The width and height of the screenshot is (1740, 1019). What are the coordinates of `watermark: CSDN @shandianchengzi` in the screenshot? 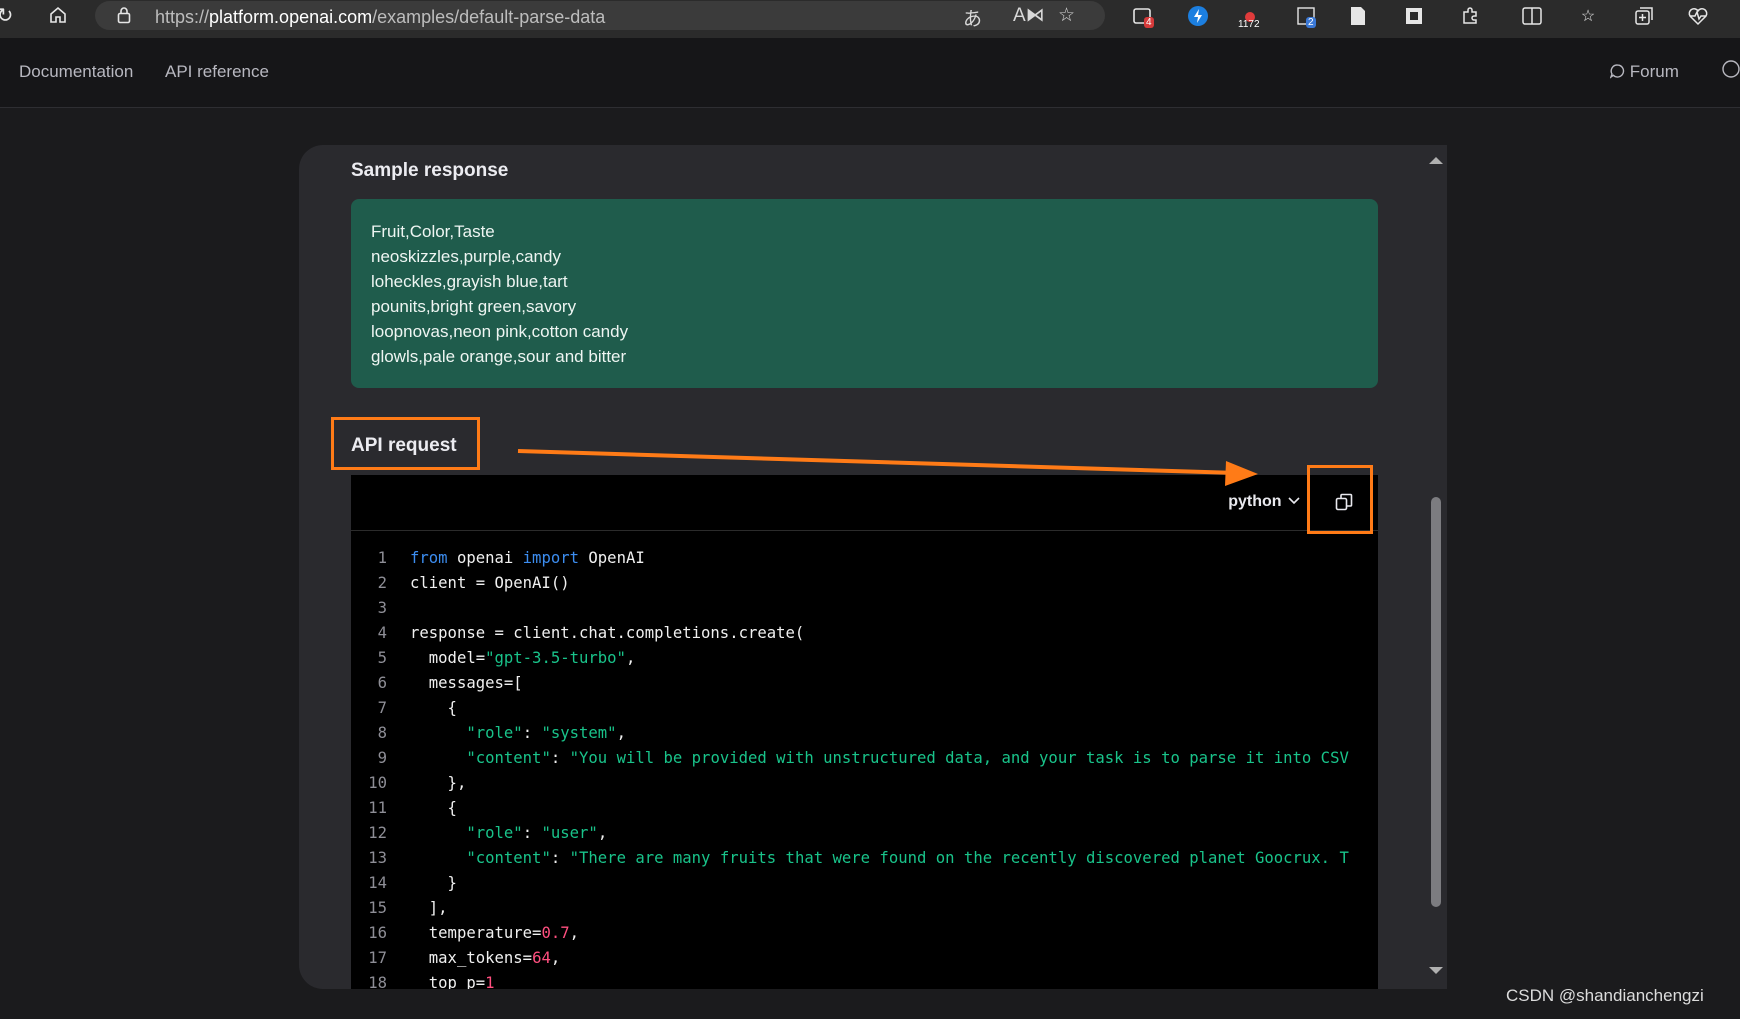 It's located at (1605, 995).